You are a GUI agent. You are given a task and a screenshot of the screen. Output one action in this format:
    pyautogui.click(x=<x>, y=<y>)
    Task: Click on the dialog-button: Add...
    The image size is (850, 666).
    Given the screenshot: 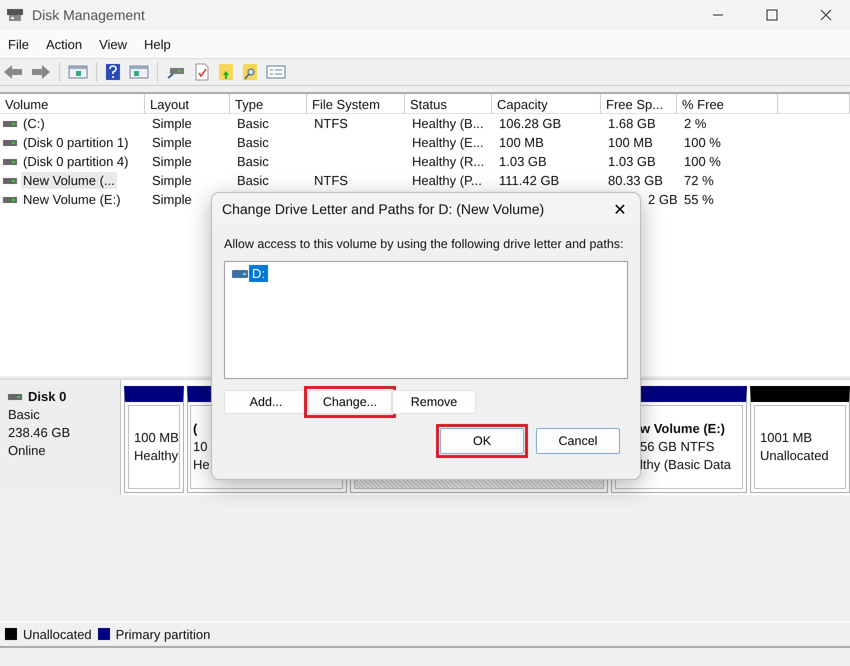 What is the action you would take?
    pyautogui.click(x=266, y=402)
    